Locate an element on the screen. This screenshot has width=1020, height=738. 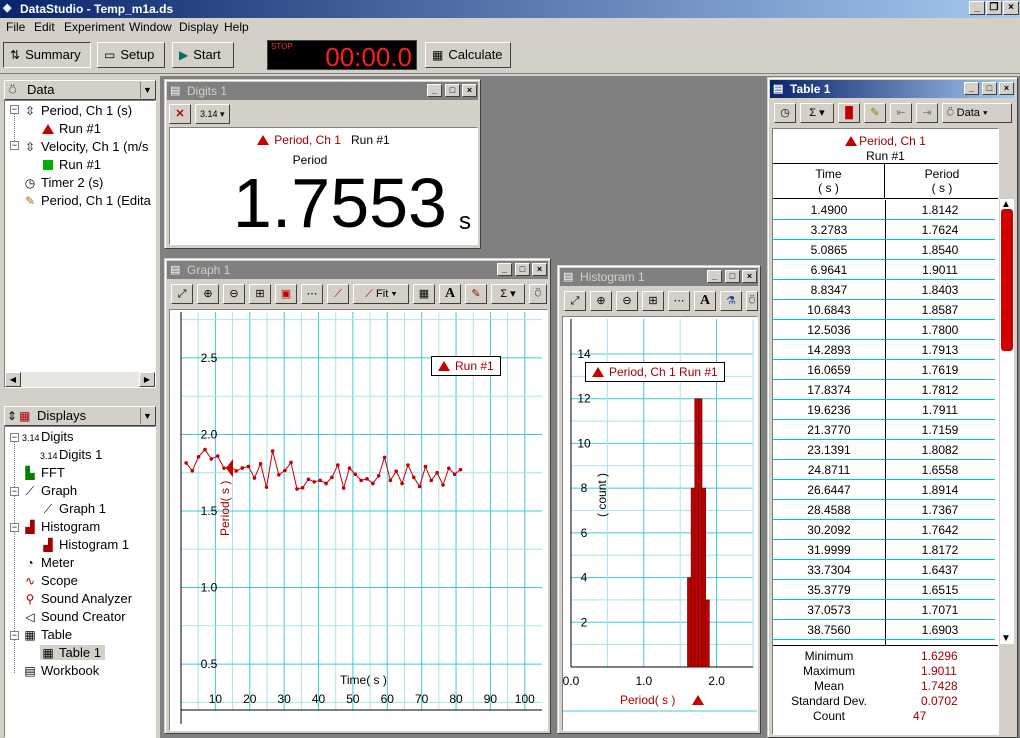
cell-time: 21.3770 is located at coordinates (829, 430).